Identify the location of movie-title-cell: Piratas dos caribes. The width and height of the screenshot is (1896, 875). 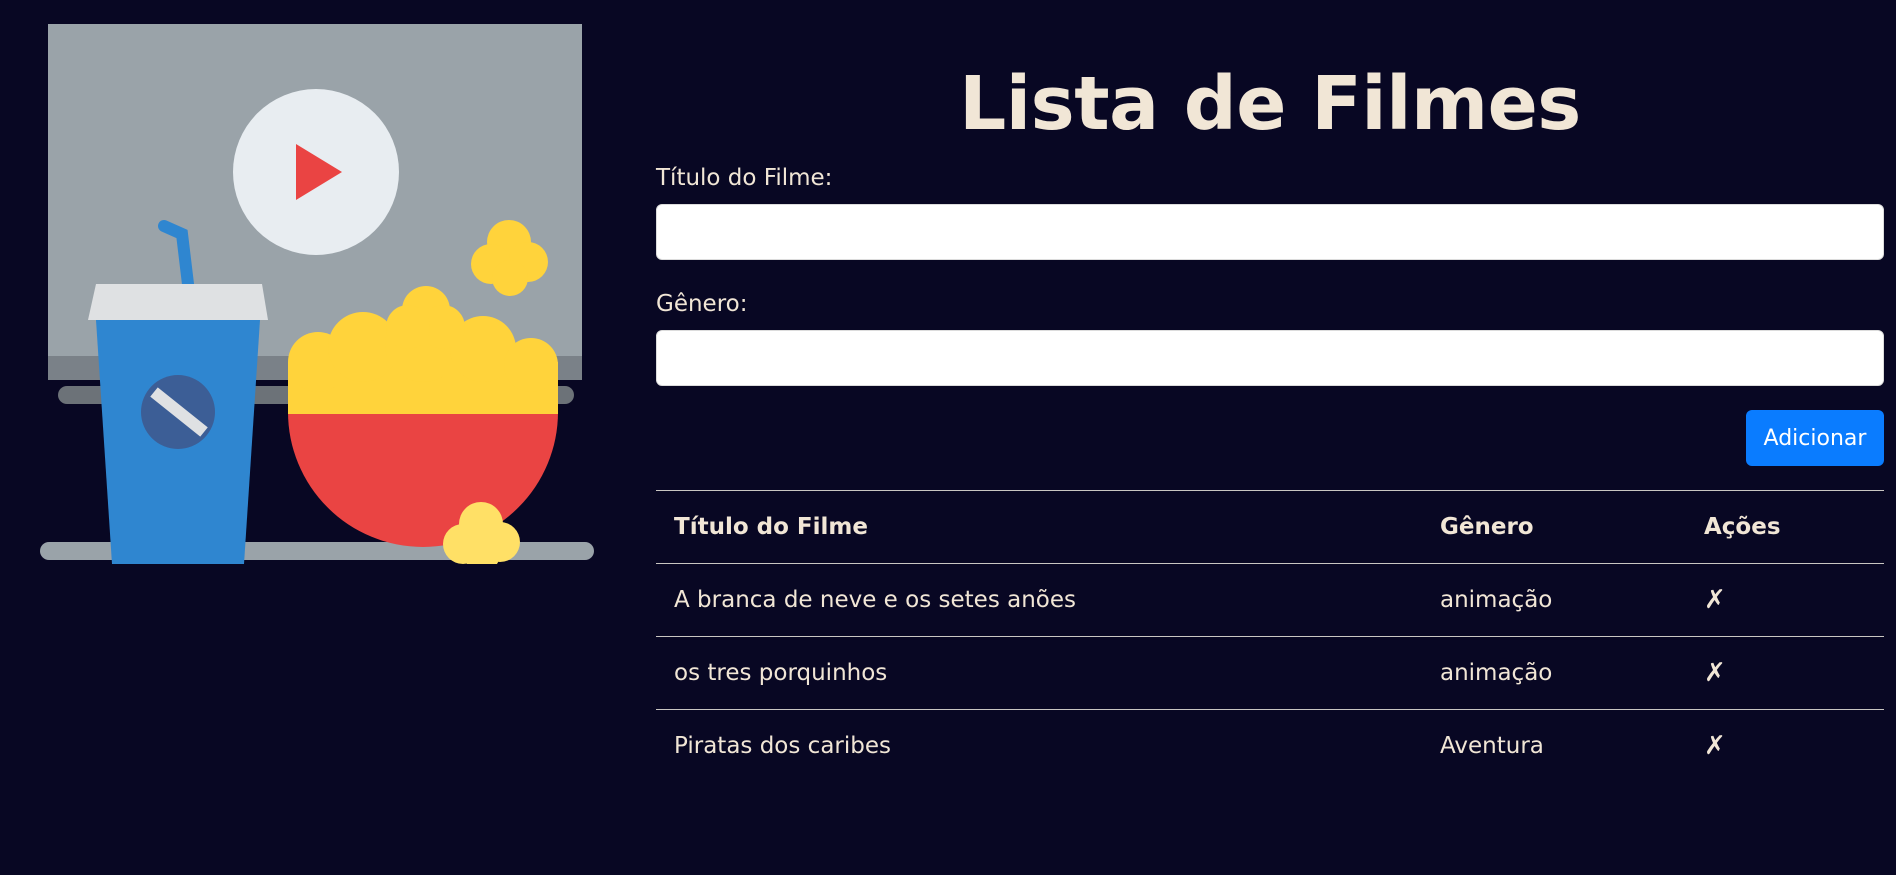
(1039, 745).